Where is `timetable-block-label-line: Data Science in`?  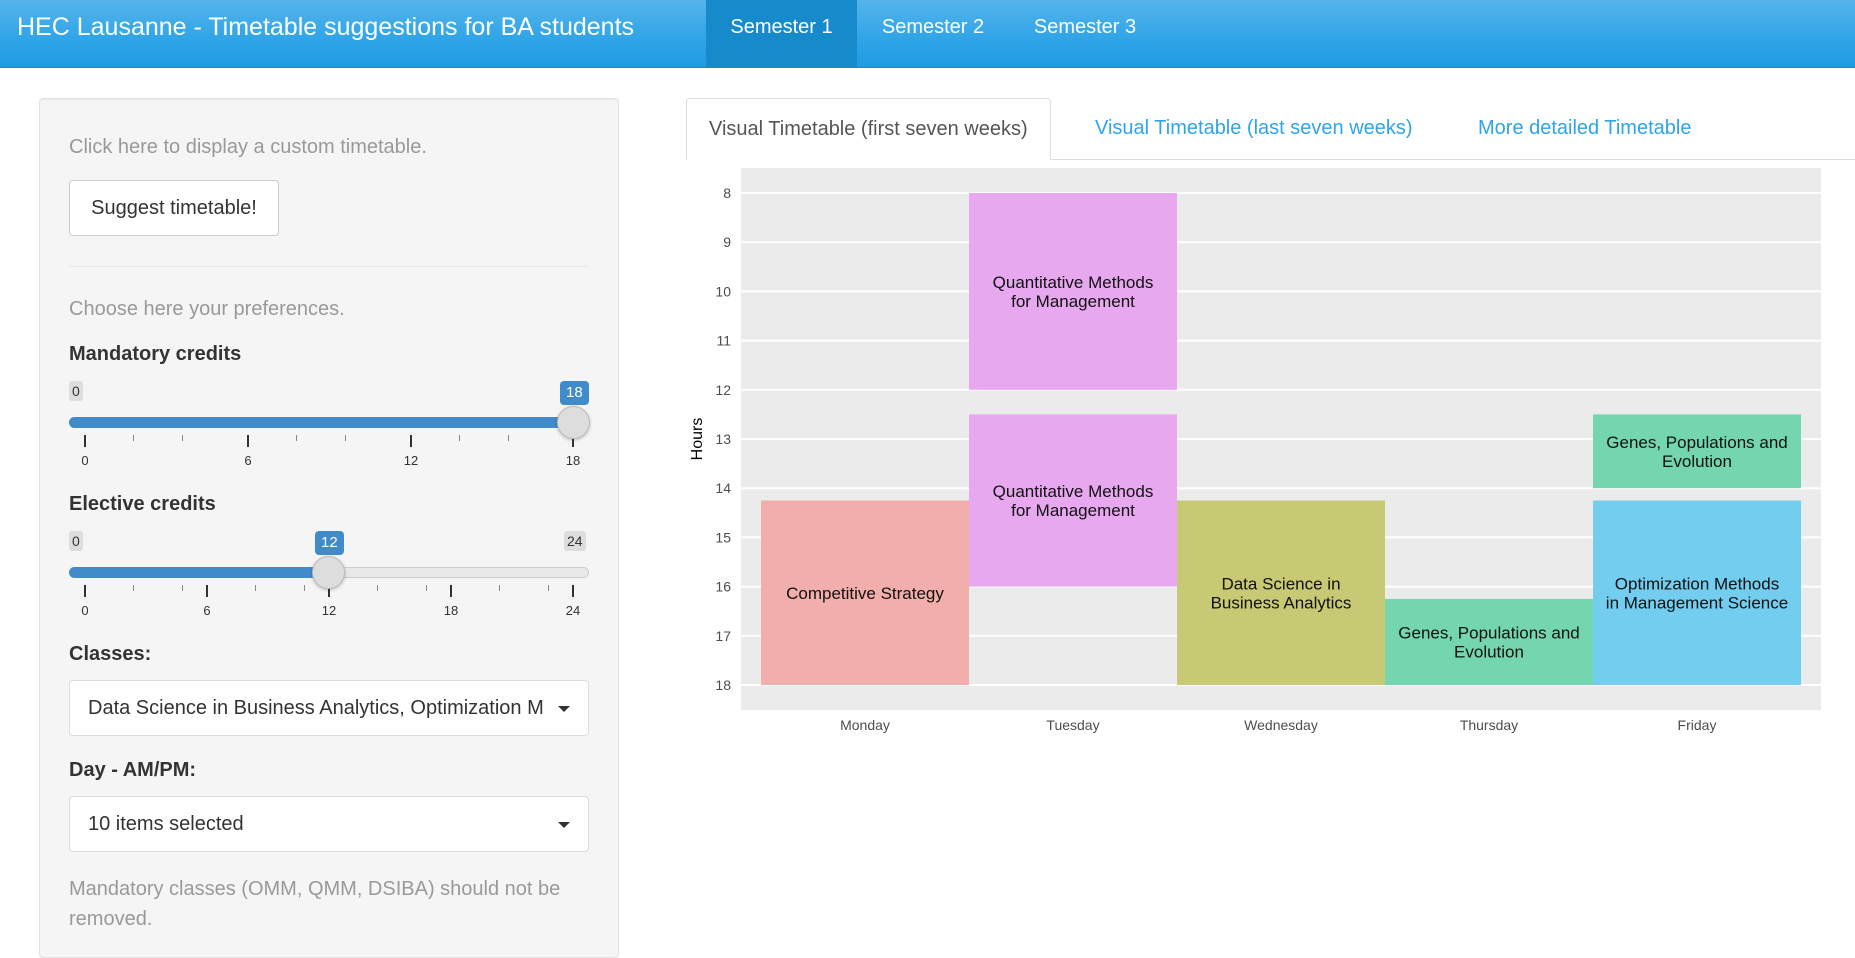 timetable-block-label-line: Data Science in is located at coordinates (1280, 583).